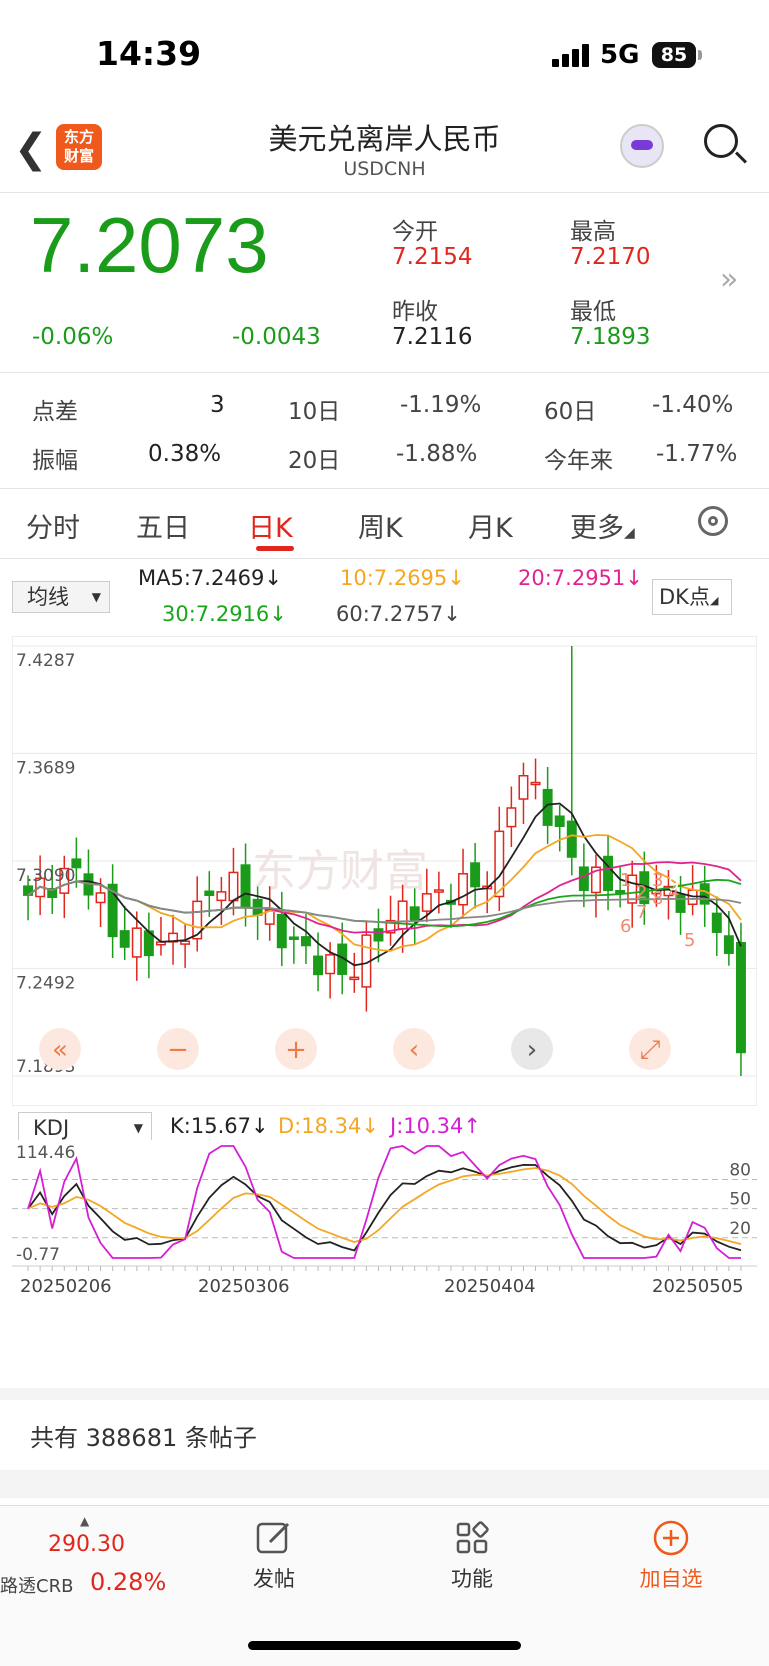 The width and height of the screenshot is (769, 1666). What do you see at coordinates (45, 768) in the screenshot?
I see `y-tick-label: 7.3689` at bounding box center [45, 768].